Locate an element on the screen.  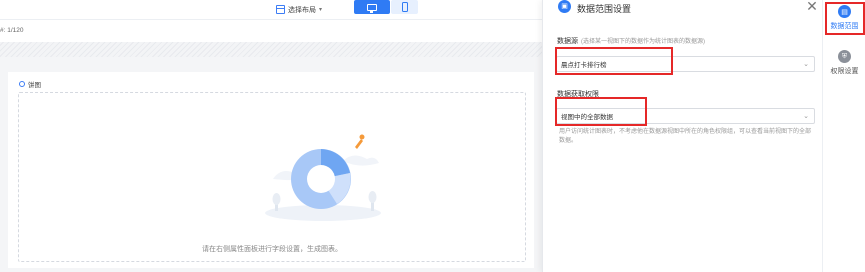
caret-down-icon: ▾ is located at coordinates (321, 10).